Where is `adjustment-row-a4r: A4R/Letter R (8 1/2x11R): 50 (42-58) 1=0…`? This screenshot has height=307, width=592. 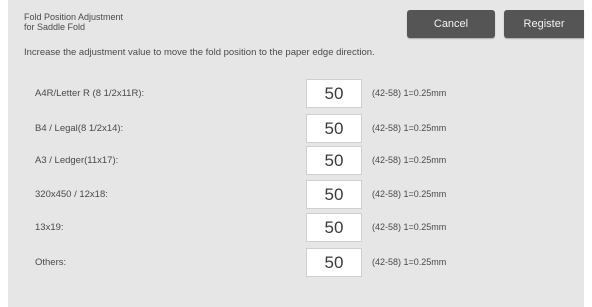
adjustment-row-a4r: A4R/Letter R (8 1/2x11R): 50 (42-58) 1=0… is located at coordinates (296, 94).